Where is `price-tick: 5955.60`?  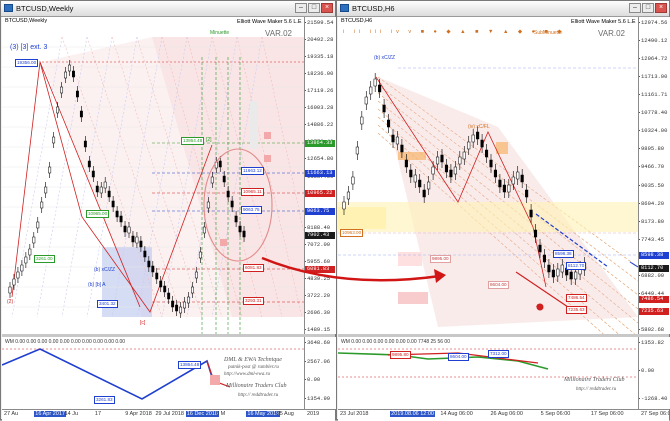 price-tick: 5955.60 is located at coordinates (318, 261).